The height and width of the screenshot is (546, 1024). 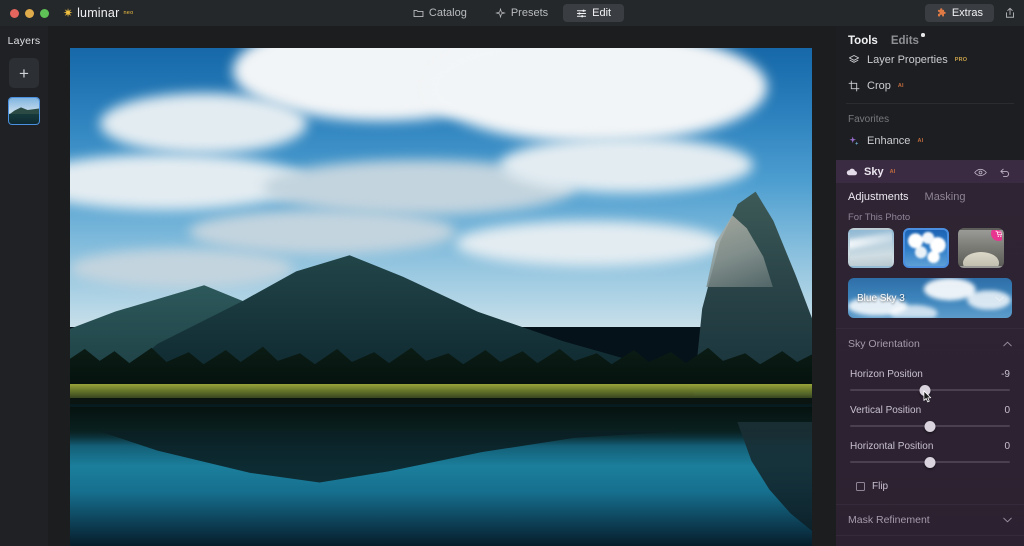 I want to click on slider-header: Horizontal Position 0, so click(x=930, y=446).